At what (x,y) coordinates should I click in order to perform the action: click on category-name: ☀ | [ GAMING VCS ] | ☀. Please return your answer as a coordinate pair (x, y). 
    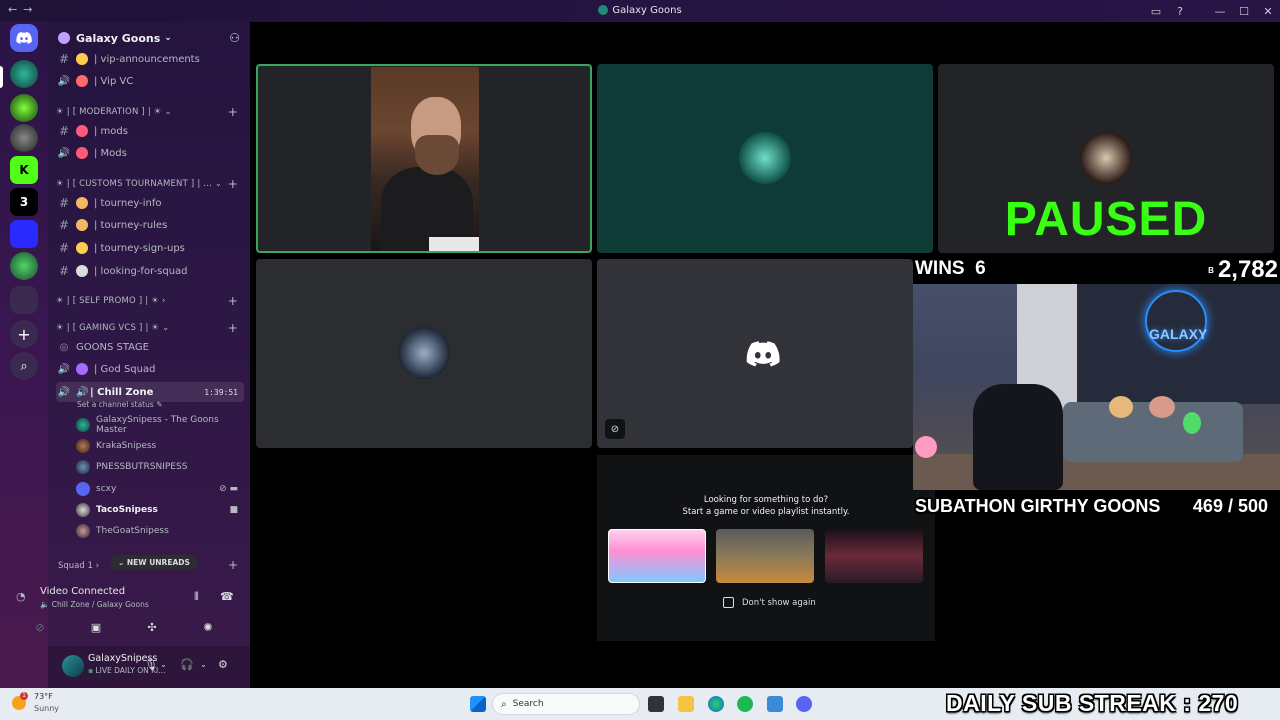
    Looking at the image, I should click on (108, 328).